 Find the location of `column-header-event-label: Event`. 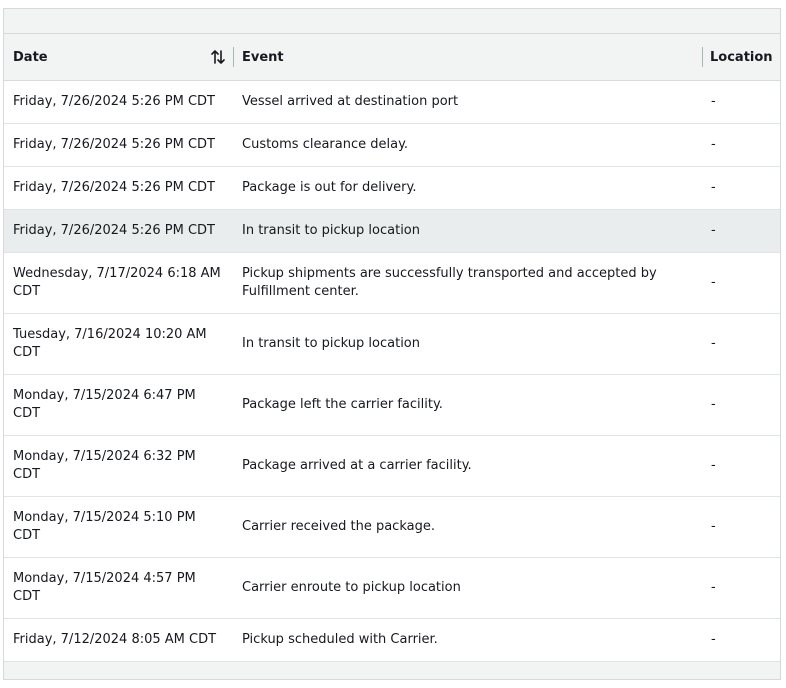

column-header-event-label: Event is located at coordinates (263, 57).